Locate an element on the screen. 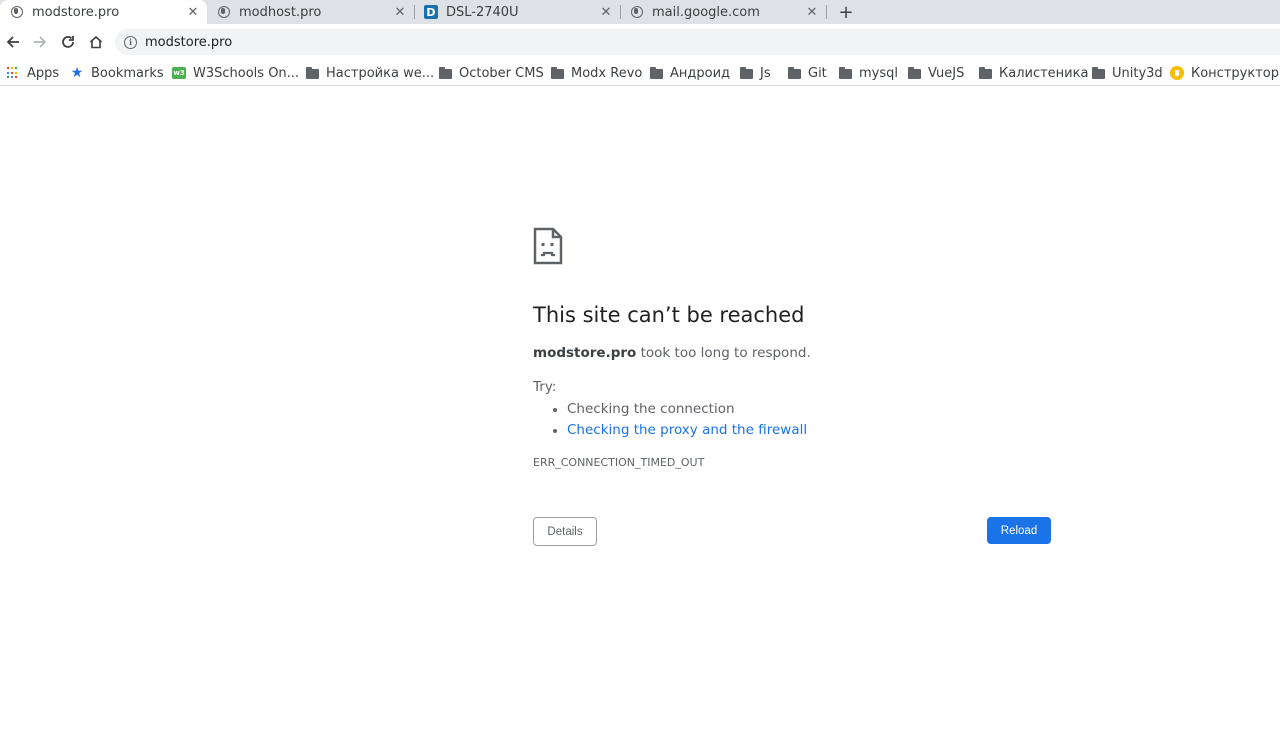 The width and height of the screenshot is (1280, 743). yandex-constructor-icon is located at coordinates (1177, 73).